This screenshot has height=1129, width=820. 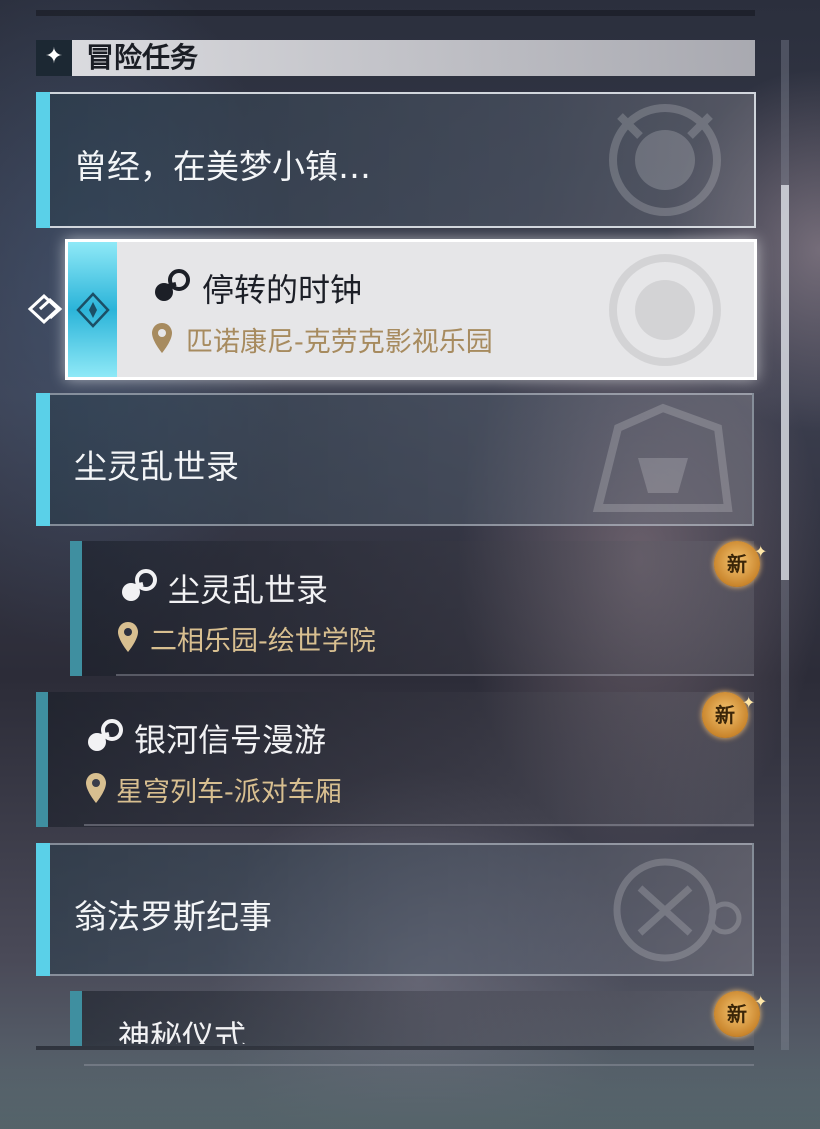 I want to click on section-title: 冒险任务, so click(x=142, y=57).